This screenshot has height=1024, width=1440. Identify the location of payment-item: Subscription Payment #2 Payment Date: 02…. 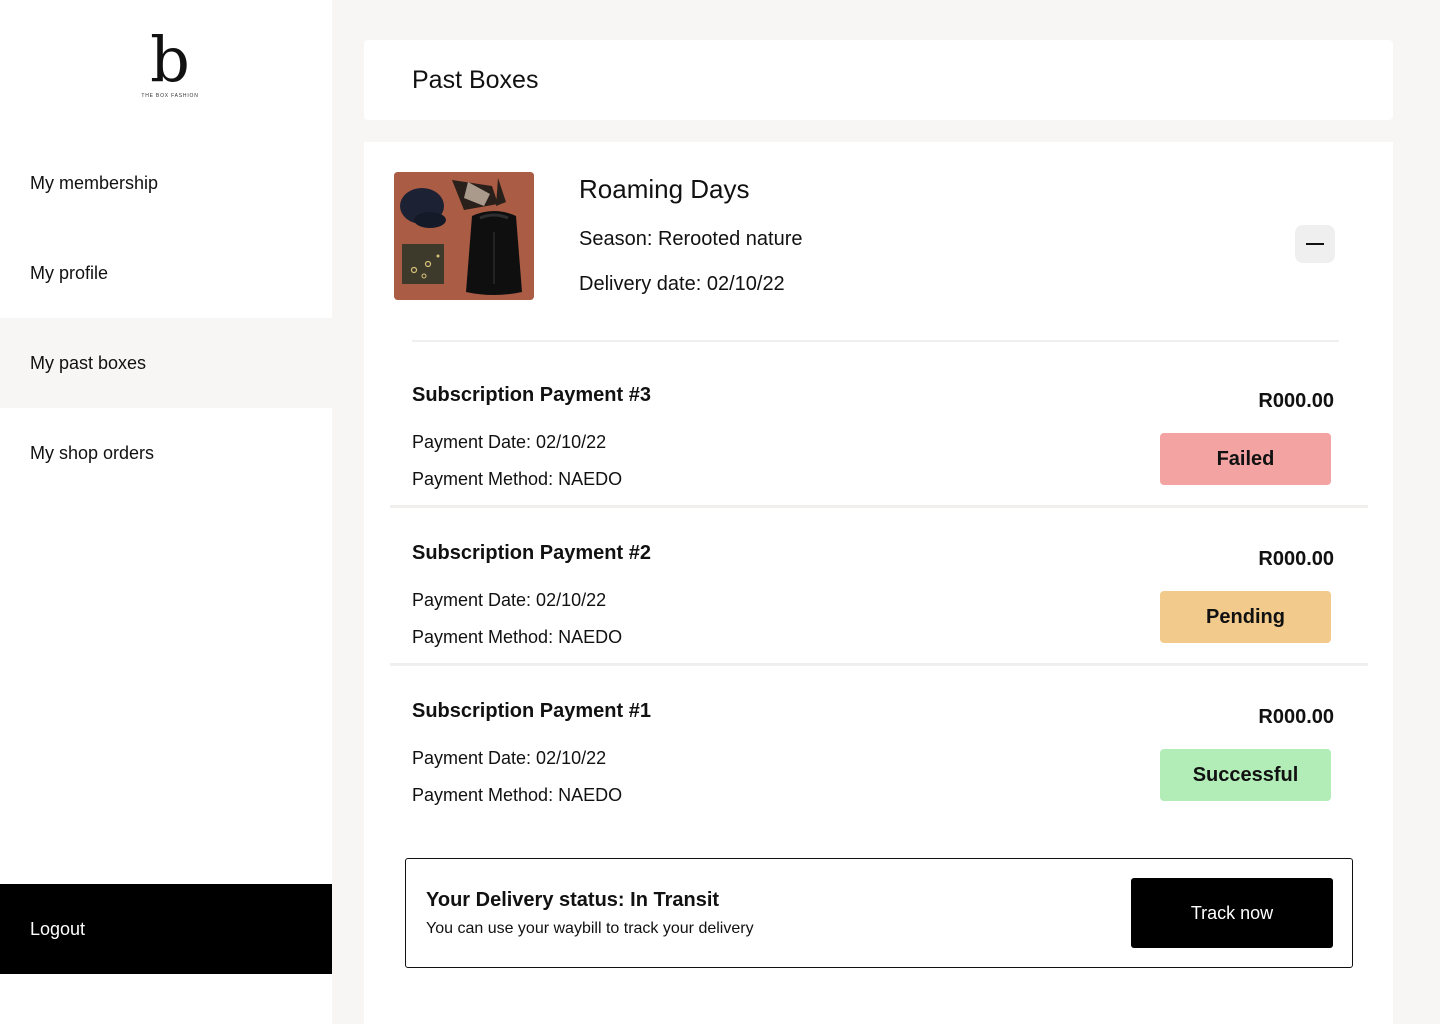
(879, 587).